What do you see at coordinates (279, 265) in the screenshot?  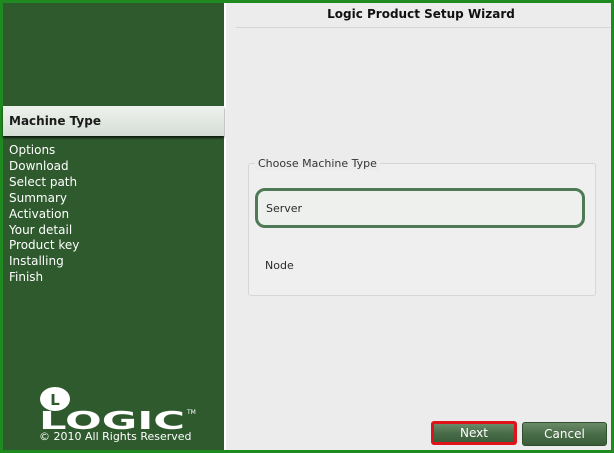 I see `option-node-label: Node` at bounding box center [279, 265].